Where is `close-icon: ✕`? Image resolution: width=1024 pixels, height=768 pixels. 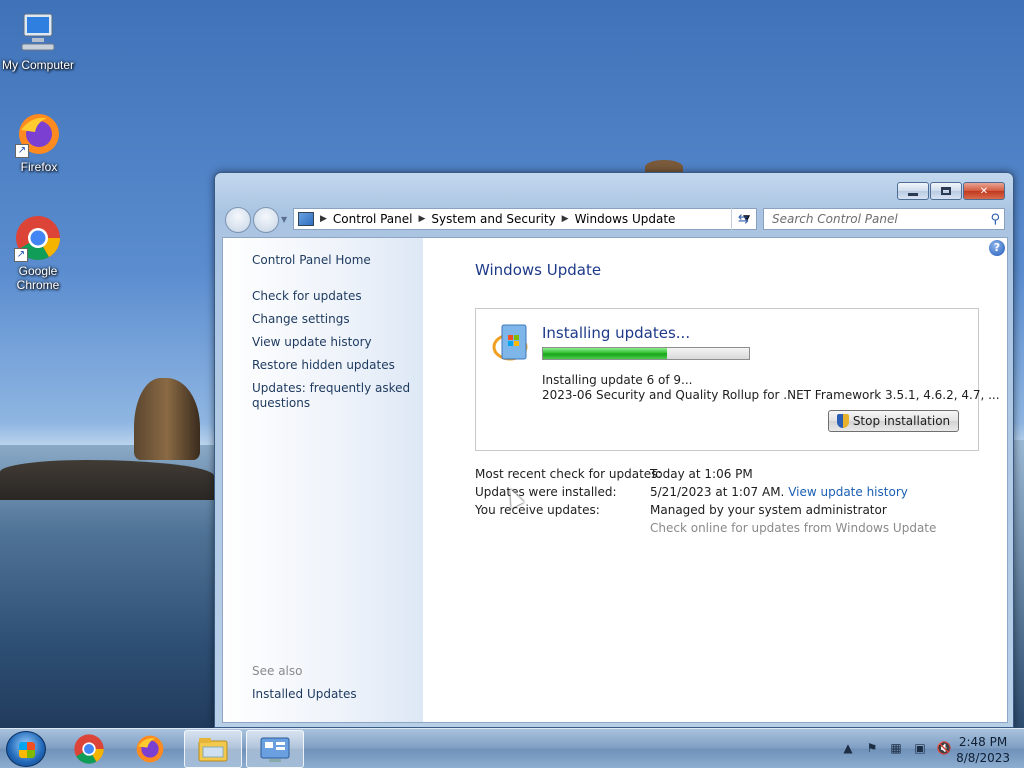
close-icon: ✕ is located at coordinates (984, 191).